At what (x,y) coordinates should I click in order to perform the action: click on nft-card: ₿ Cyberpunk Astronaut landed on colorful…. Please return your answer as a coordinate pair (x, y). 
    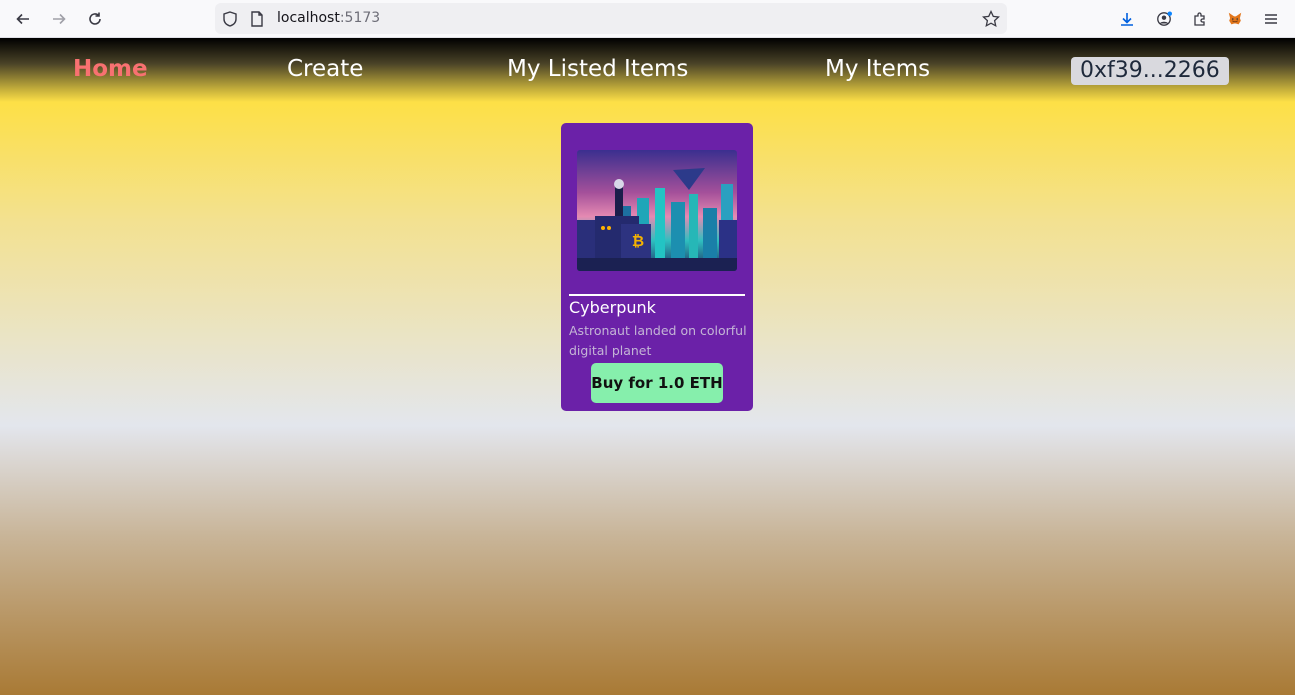
    Looking at the image, I should click on (657, 267).